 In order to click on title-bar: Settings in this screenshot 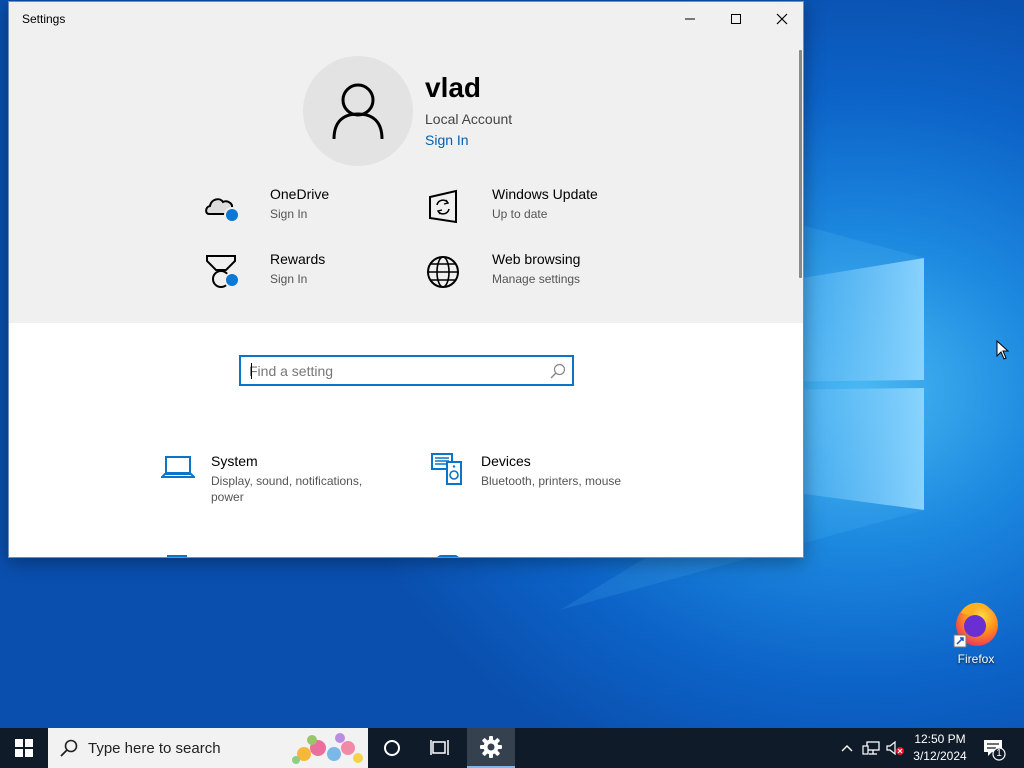, I will do `click(406, 19)`.